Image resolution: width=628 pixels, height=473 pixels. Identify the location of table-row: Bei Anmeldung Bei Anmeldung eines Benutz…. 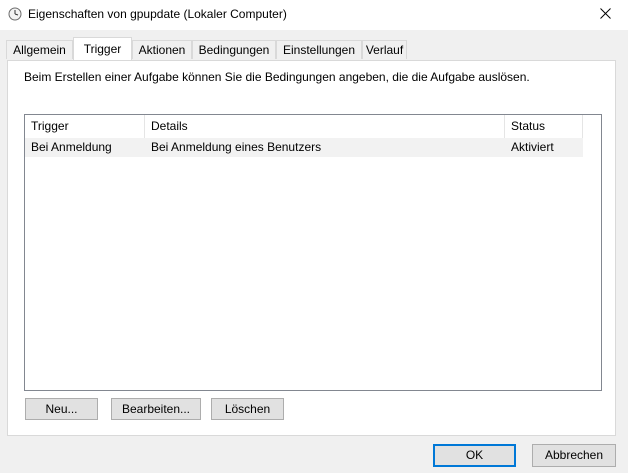
(304, 147).